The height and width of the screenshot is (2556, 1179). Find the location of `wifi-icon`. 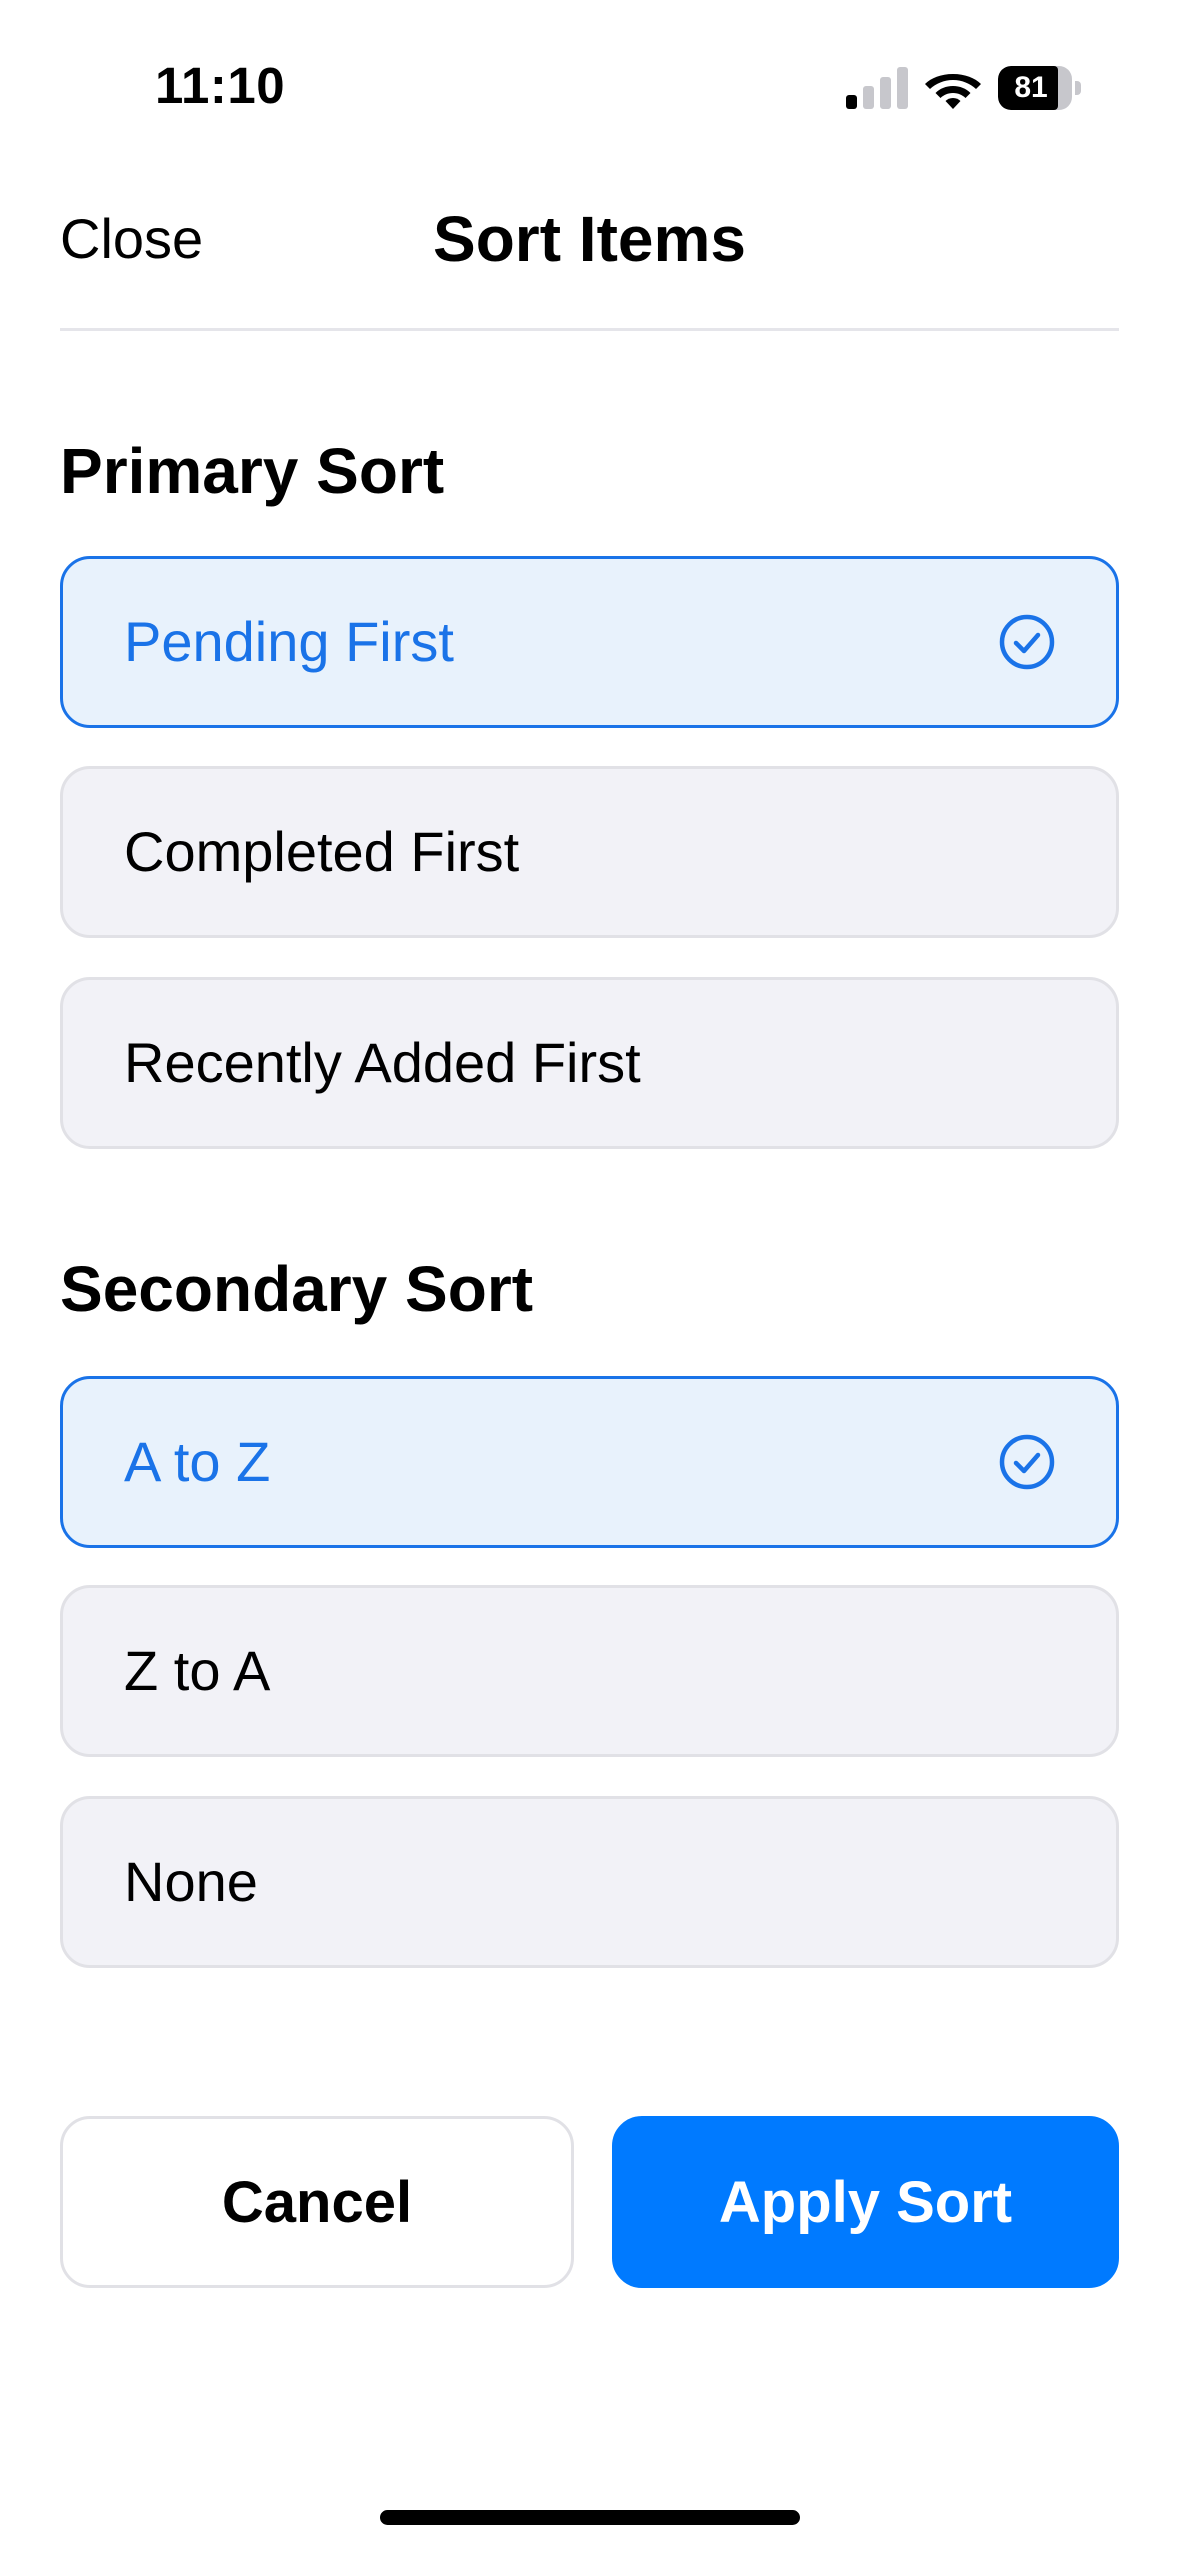

wifi-icon is located at coordinates (953, 91).